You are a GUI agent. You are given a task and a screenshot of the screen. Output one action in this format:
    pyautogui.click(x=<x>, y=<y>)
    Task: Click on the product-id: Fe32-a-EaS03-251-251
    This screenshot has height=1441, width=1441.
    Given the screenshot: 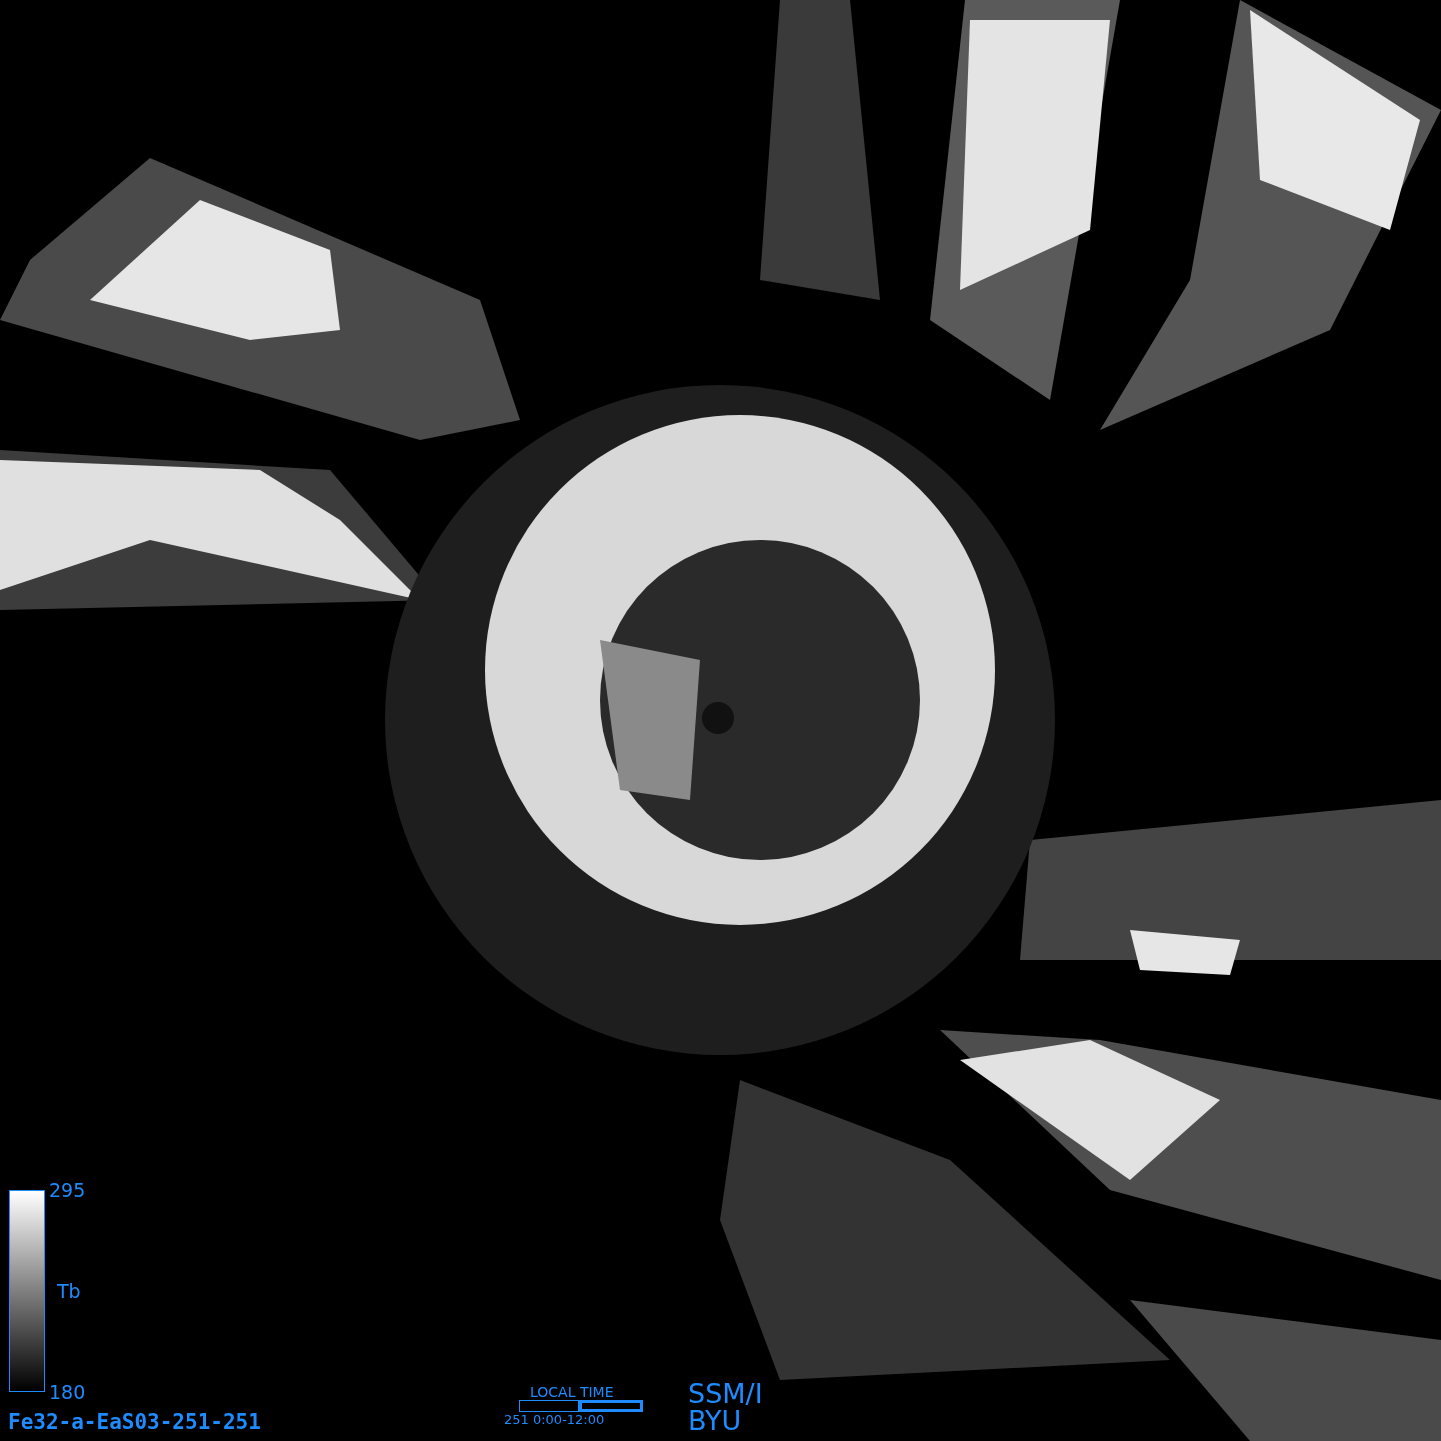 What is the action you would take?
    pyautogui.click(x=134, y=1422)
    